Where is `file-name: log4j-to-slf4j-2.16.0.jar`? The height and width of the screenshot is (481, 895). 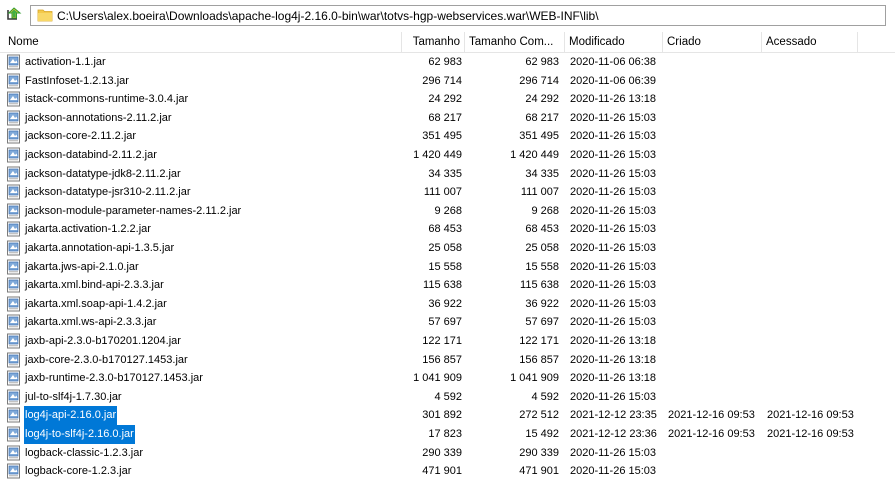
file-name: log4j-to-slf4j-2.16.0.jar is located at coordinates (79, 434).